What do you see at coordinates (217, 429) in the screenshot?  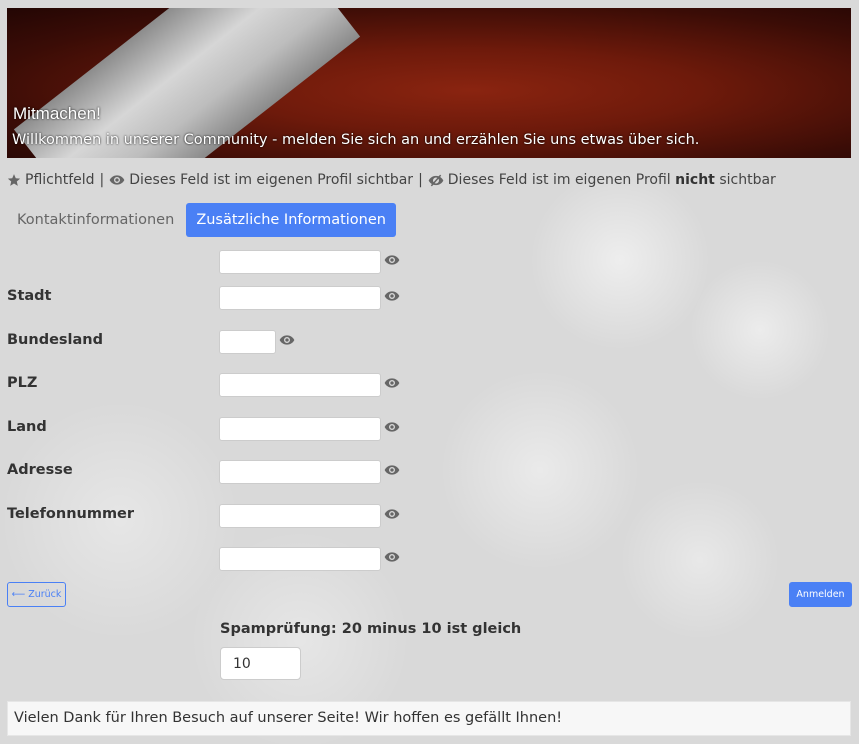 I see `form-row: Land` at bounding box center [217, 429].